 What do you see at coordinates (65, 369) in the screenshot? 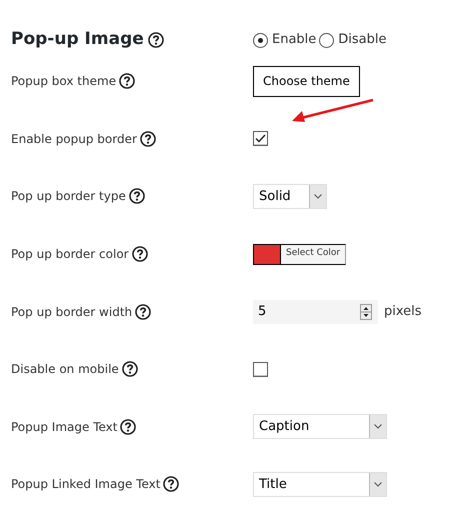
I see `field-label: Disable on mobile` at bounding box center [65, 369].